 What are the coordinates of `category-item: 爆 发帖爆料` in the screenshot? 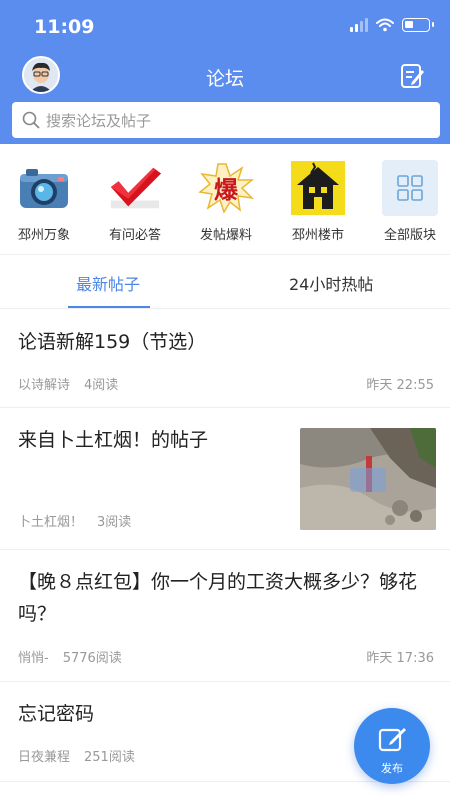 It's located at (226, 201).